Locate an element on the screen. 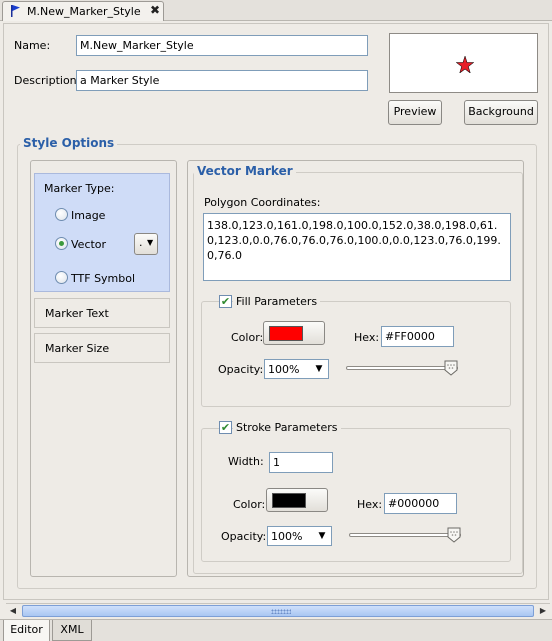 This screenshot has width=552, height=641. radio-image is located at coordinates (61, 214).